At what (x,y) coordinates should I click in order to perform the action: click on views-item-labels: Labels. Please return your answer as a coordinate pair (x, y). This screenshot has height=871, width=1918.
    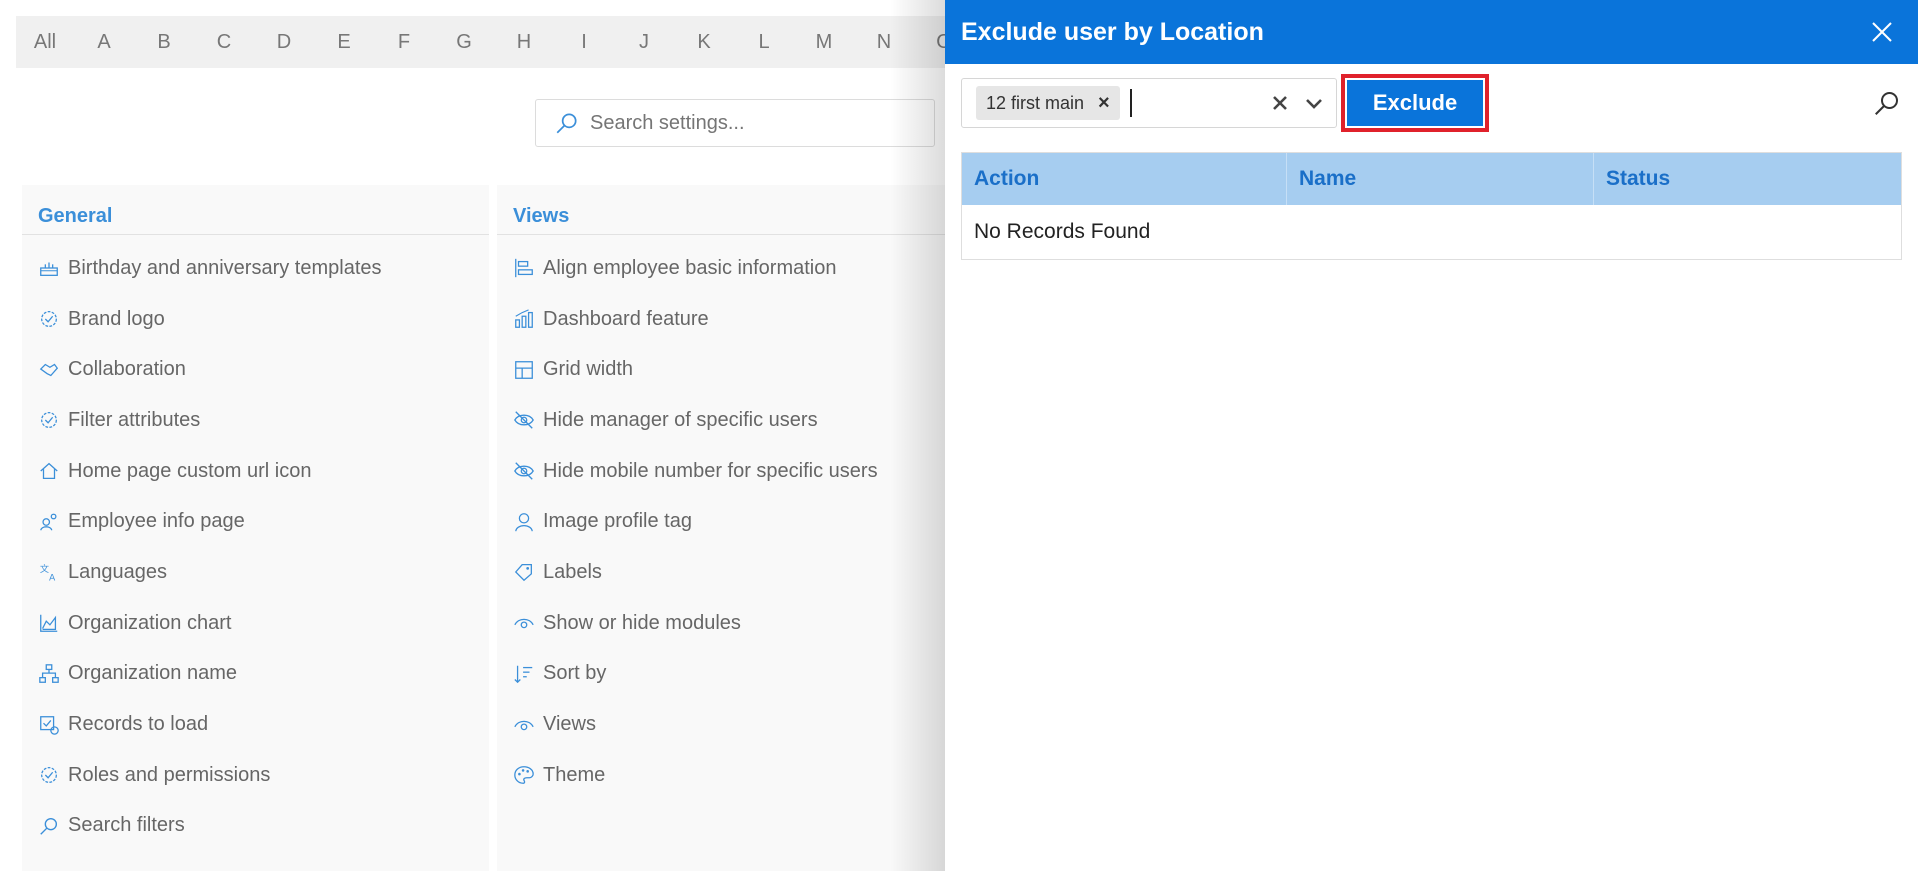
    Looking at the image, I should click on (727, 572).